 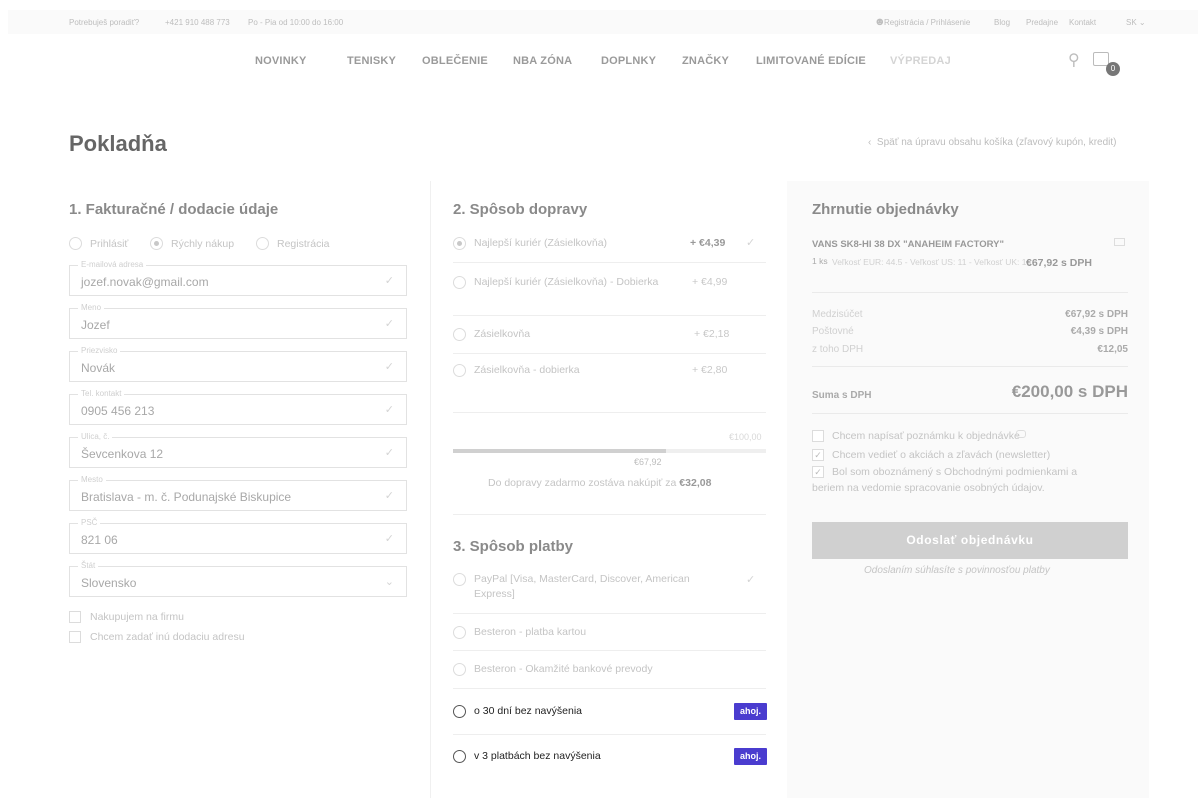 I want to click on shipping-option-zasielkovna: Zásielkovňa, so click(x=502, y=334).